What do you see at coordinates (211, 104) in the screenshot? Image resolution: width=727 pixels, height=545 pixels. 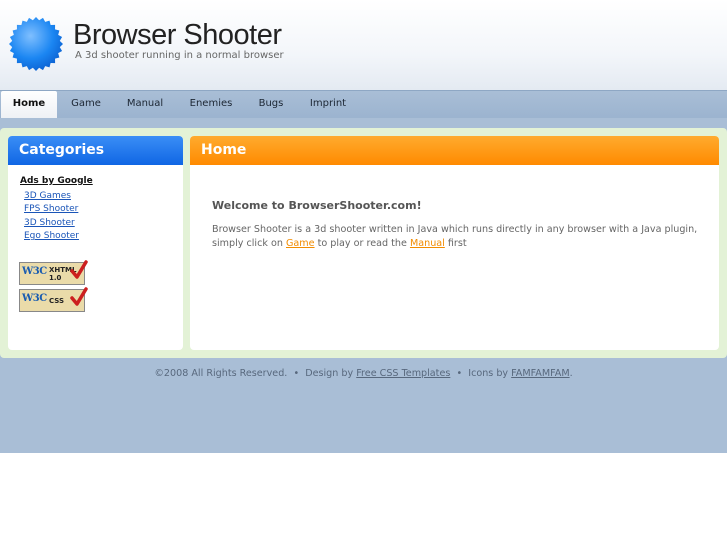 I see `nav-item-enemies: Enemies` at bounding box center [211, 104].